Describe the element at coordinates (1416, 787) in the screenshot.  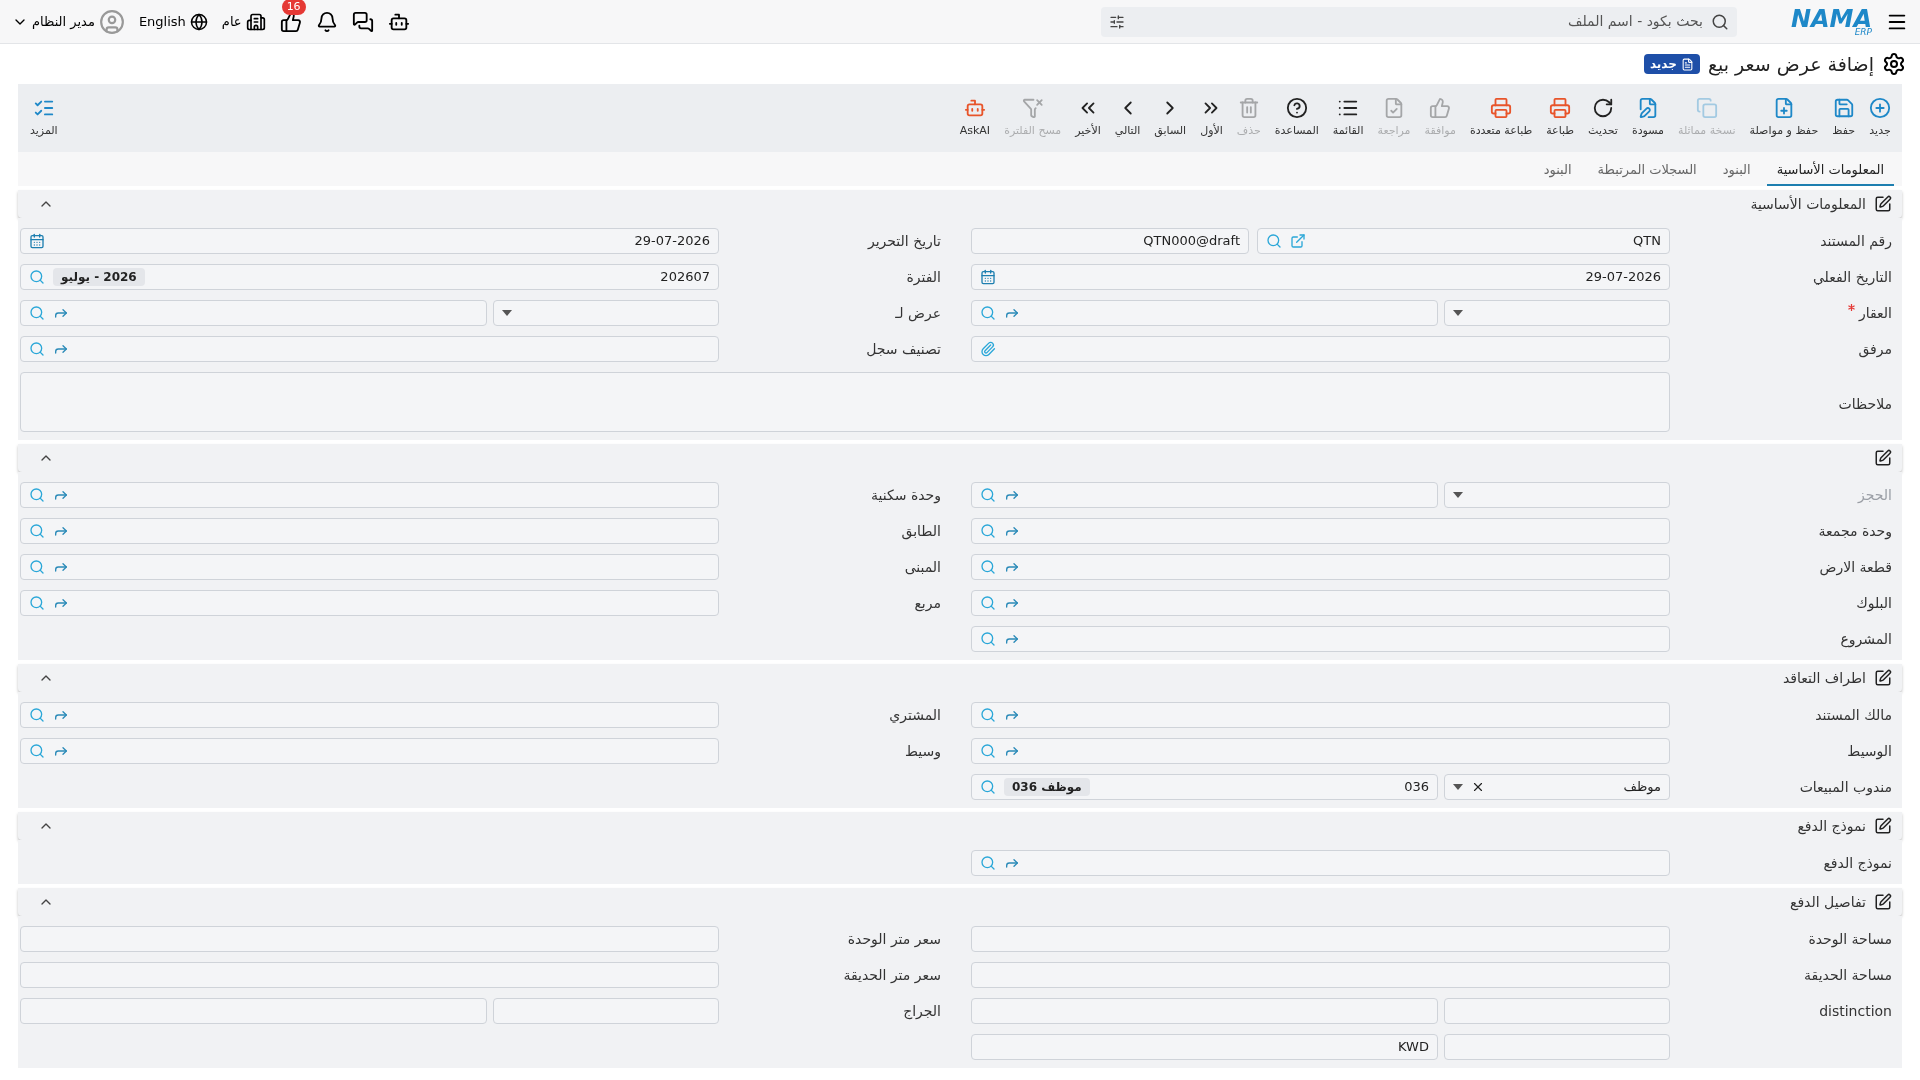
I see `field-value: 036` at that location.